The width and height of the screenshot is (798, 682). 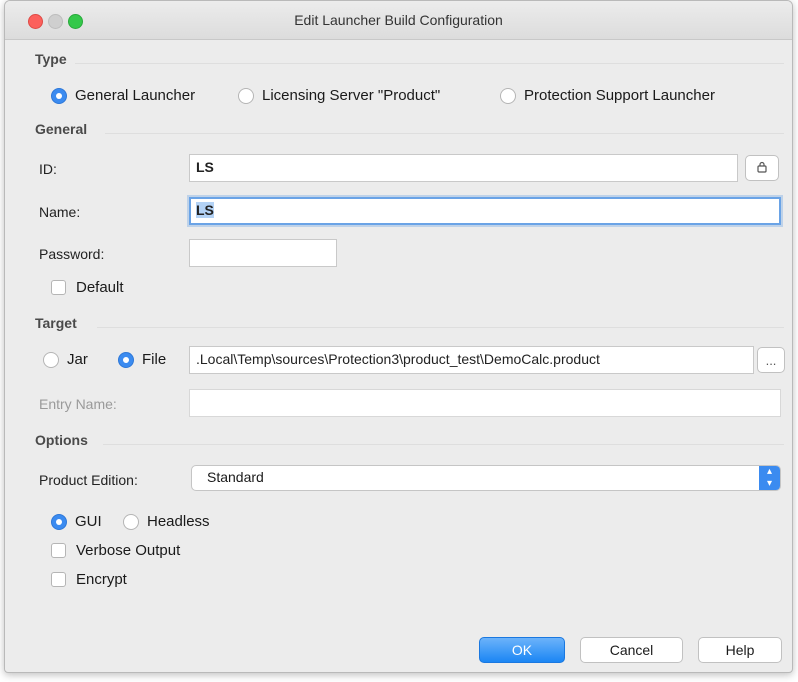 I want to click on entry-name-field, so click(x=485, y=403).